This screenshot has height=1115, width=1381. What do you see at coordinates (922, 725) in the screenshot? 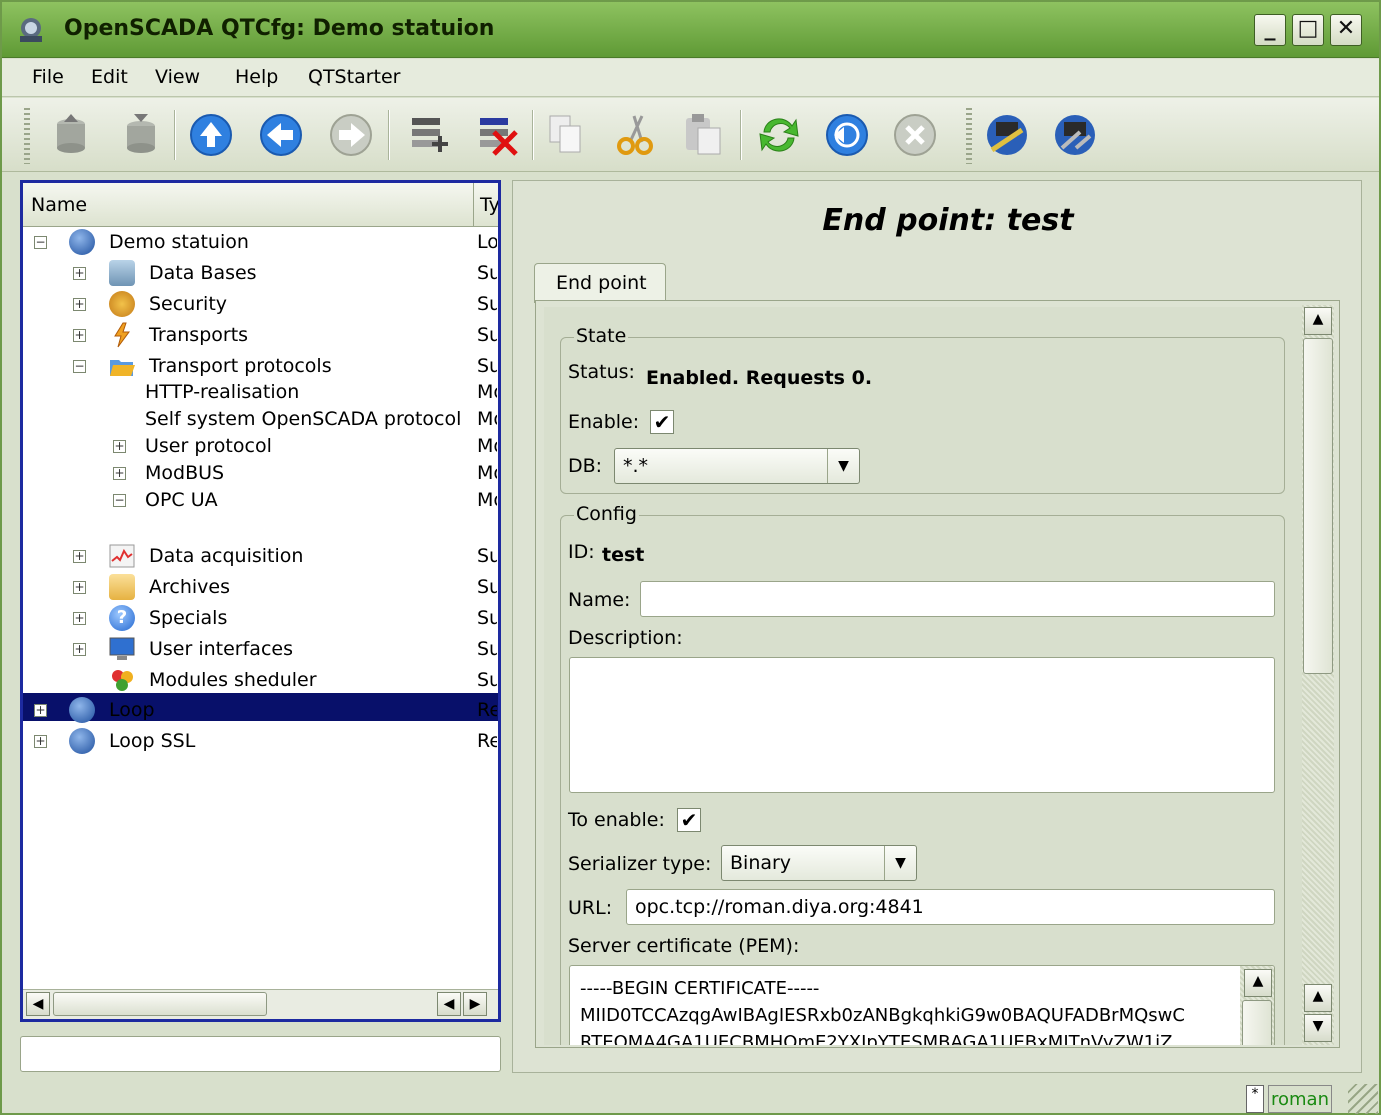
I see `description-textarea` at bounding box center [922, 725].